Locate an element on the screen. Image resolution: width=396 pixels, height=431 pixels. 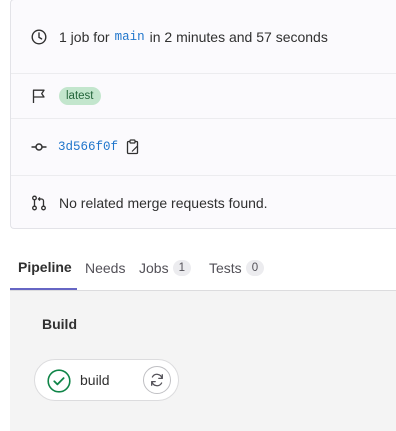
tab-tests: Tests 0 is located at coordinates (236, 267).